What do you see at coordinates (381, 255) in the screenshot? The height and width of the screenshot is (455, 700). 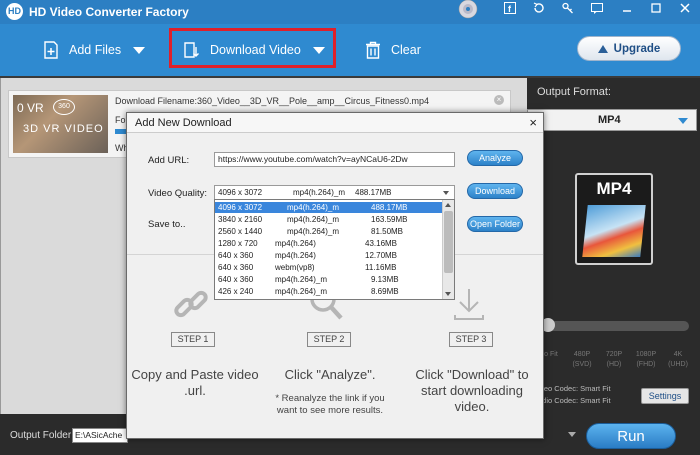 I see `quality-size: 12.70MB` at bounding box center [381, 255].